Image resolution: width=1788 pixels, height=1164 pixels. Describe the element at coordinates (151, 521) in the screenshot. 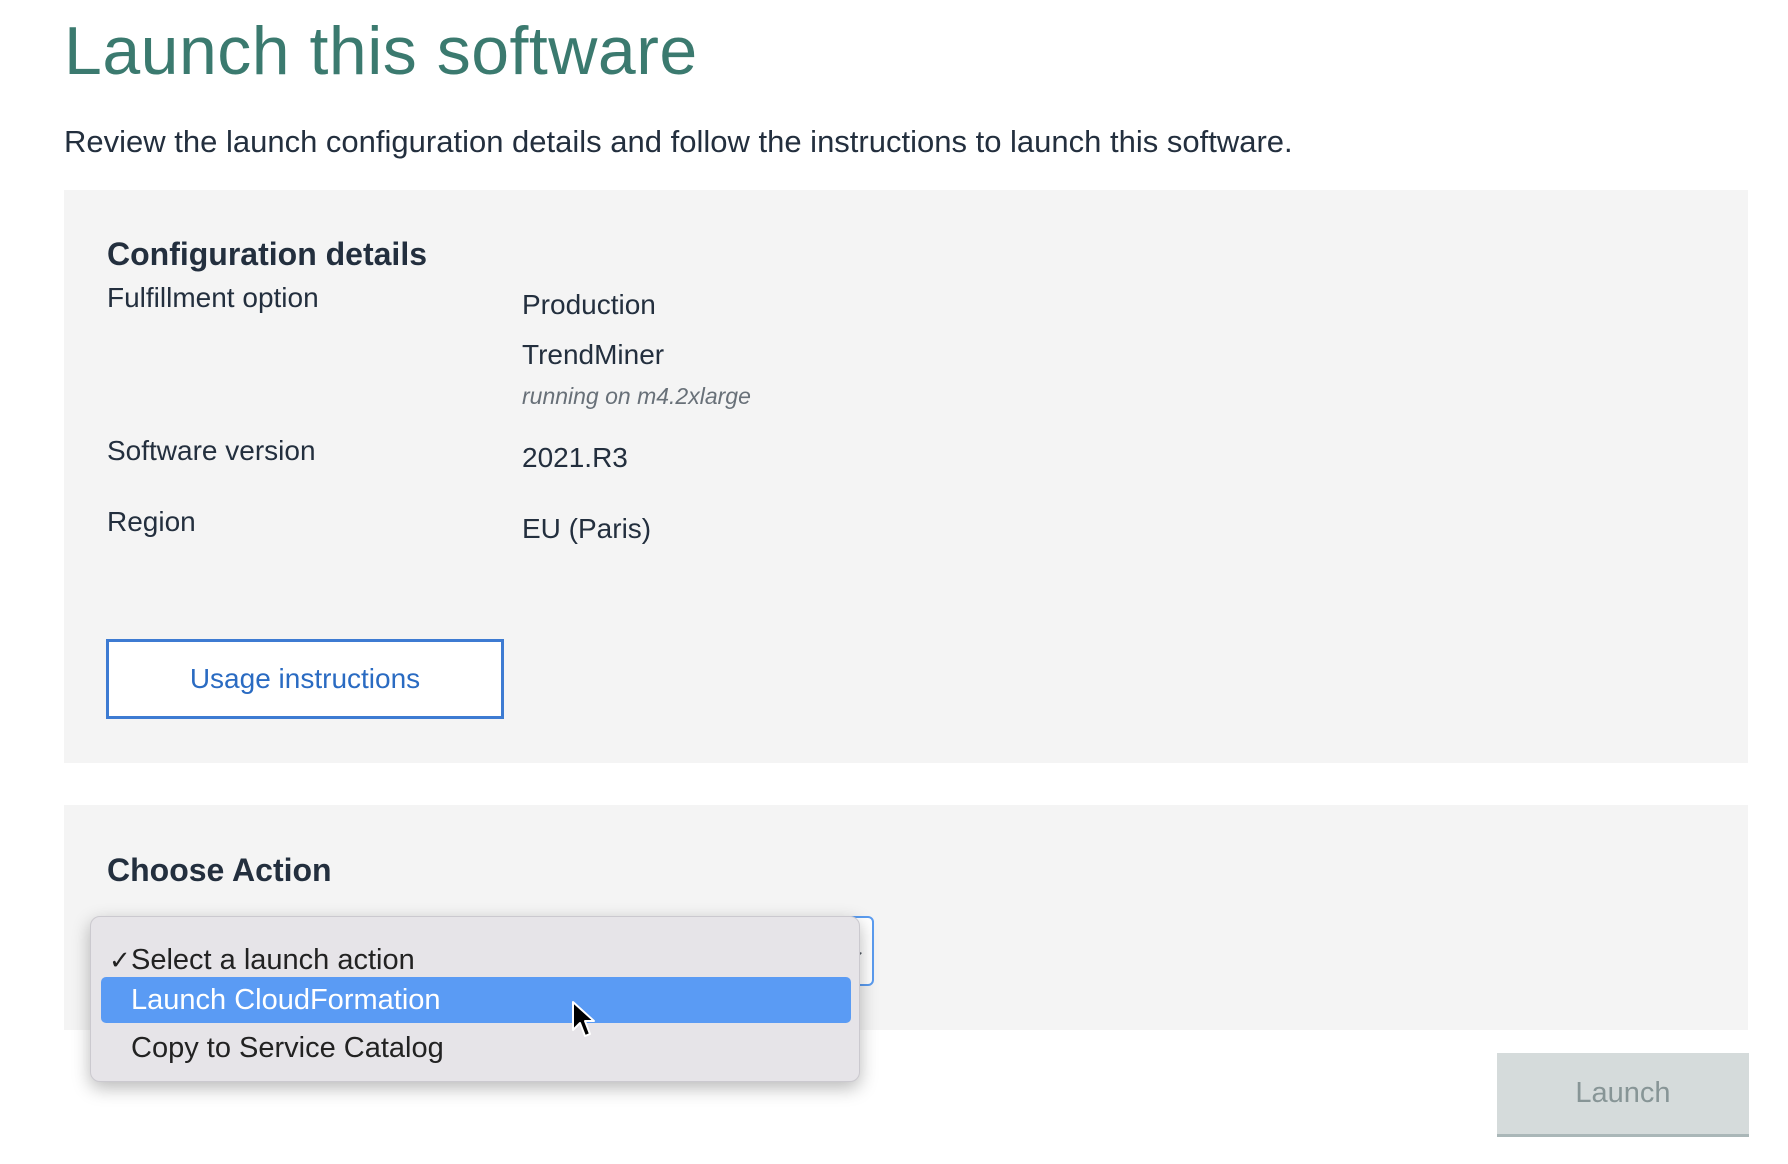

I see `region-label: Region` at that location.